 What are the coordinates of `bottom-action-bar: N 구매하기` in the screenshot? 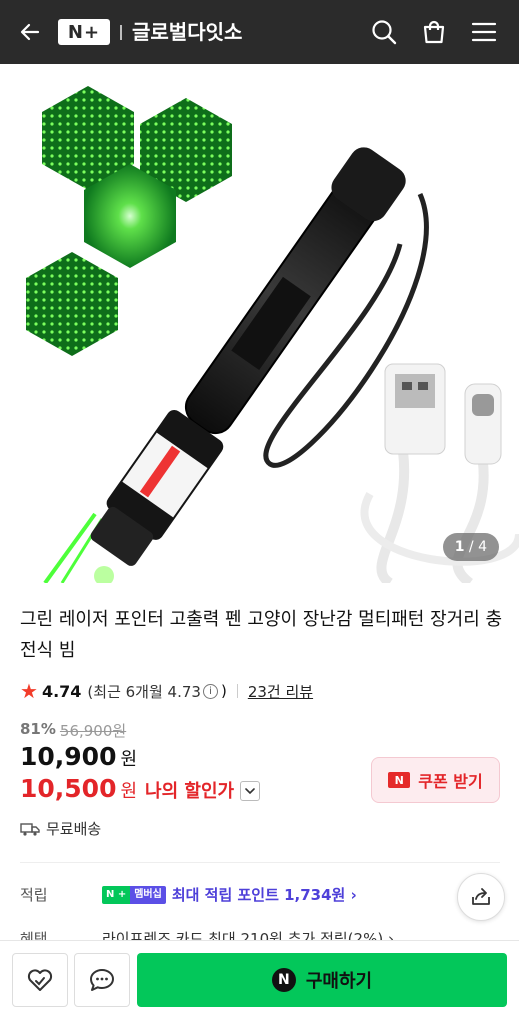 It's located at (259, 982).